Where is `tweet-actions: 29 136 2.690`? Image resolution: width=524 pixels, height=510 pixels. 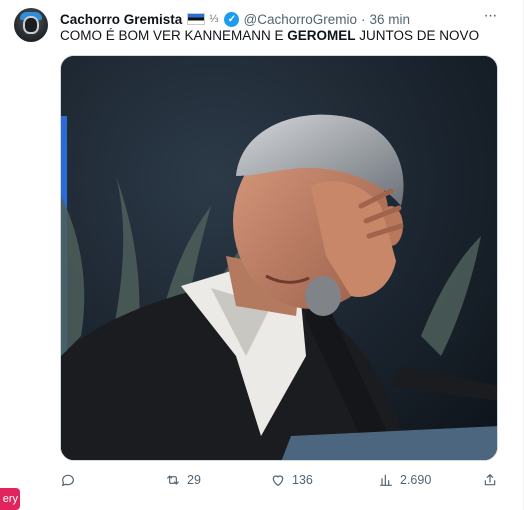
tweet-actions: 29 136 2.690 is located at coordinates (280, 480).